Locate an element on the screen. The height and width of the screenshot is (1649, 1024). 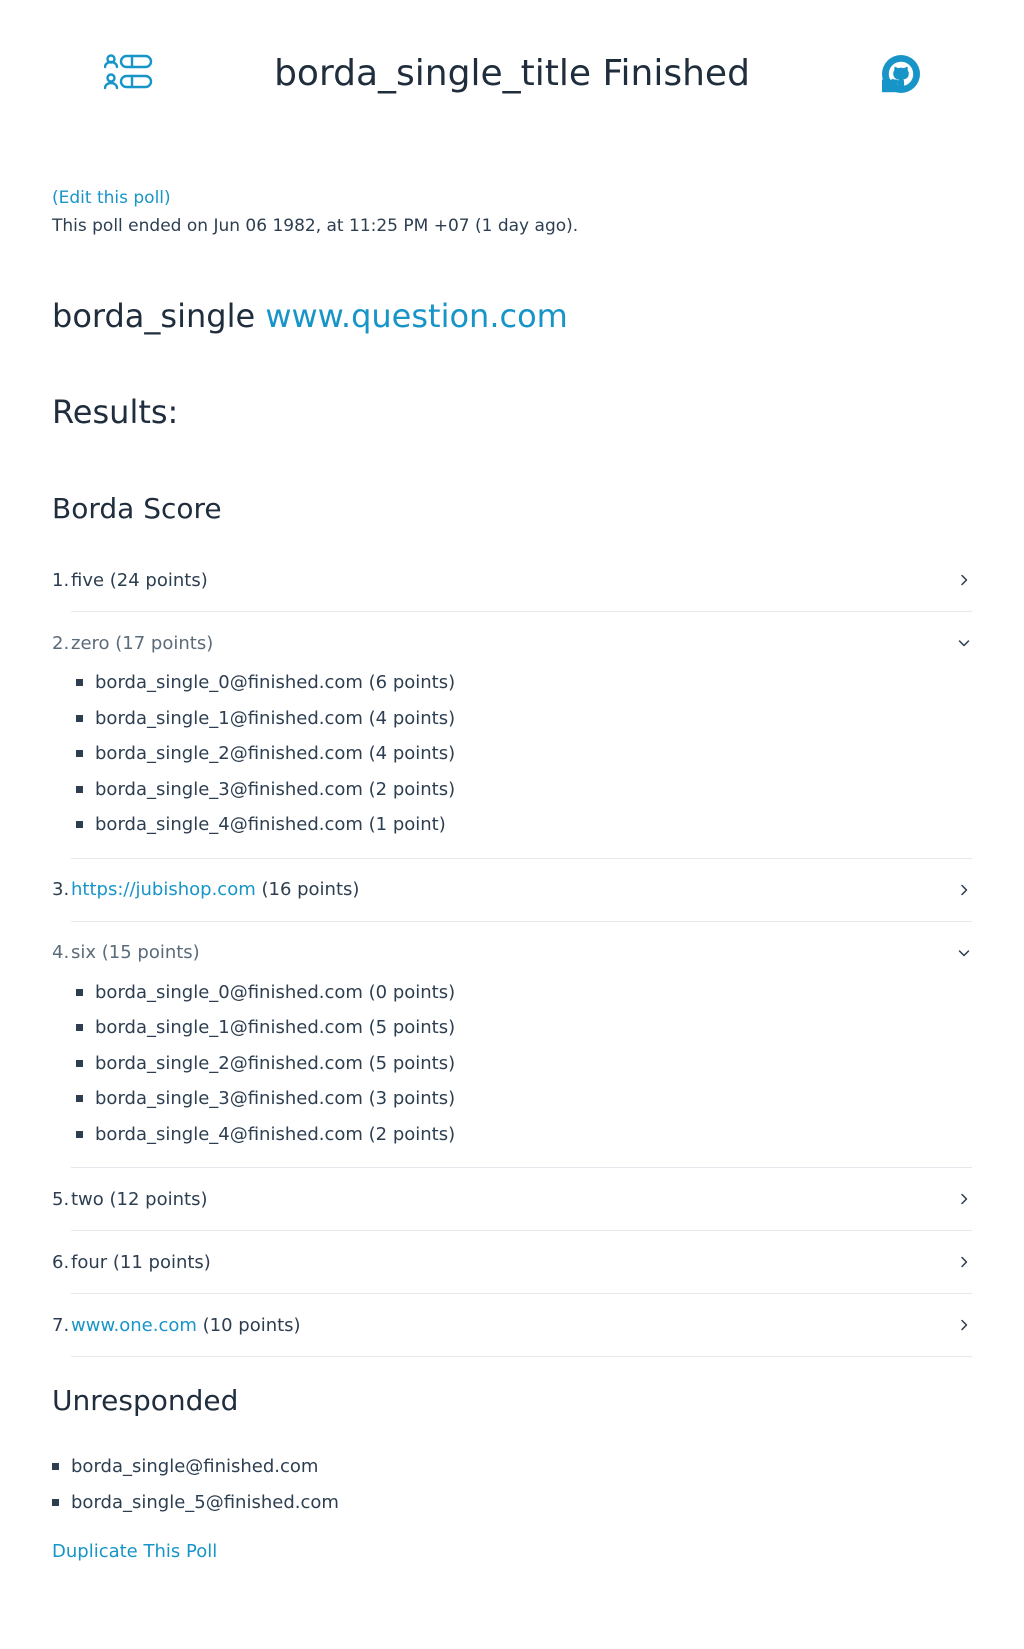
ranking-row: 7. www.one.com (10 points) is located at coordinates (512, 1325).